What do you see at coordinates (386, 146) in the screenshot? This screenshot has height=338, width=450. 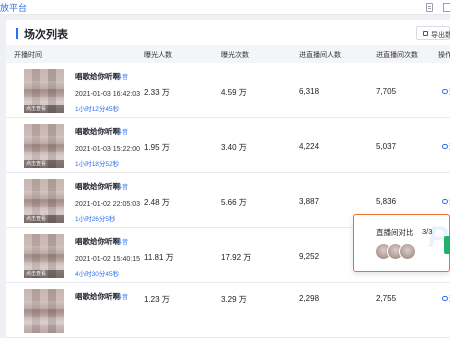 I see `enter-times: 5,037` at bounding box center [386, 146].